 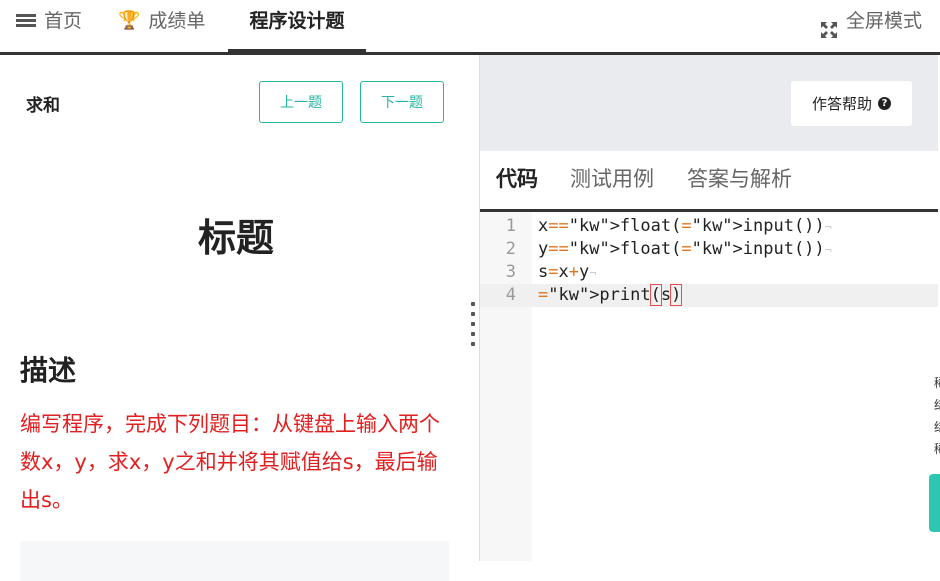 I want to click on description-heading: 描述, so click(x=48, y=370).